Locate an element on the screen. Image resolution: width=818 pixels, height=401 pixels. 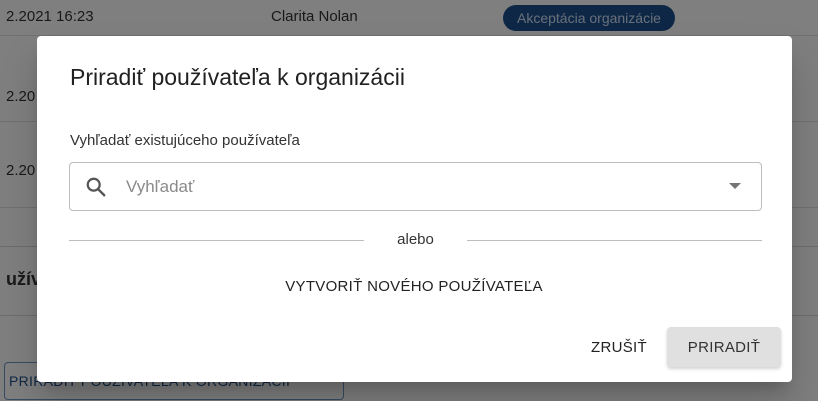
create-new-user-button: VYTVORIŤ NOVÉHO POUŽÍVATEĽA is located at coordinates (414, 286).